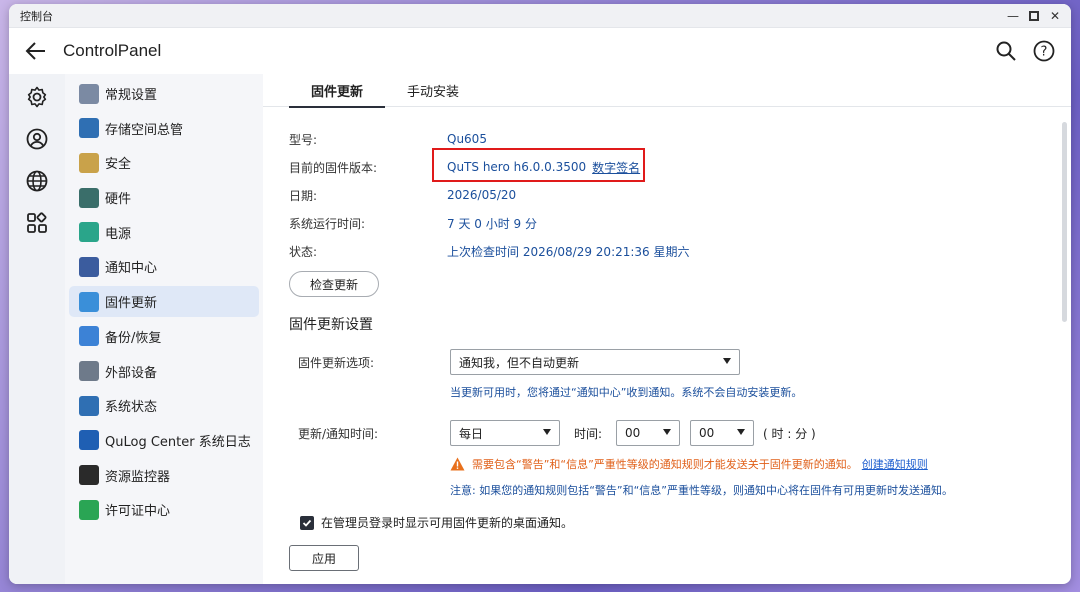  I want to click on apply-button: 应用, so click(324, 558).